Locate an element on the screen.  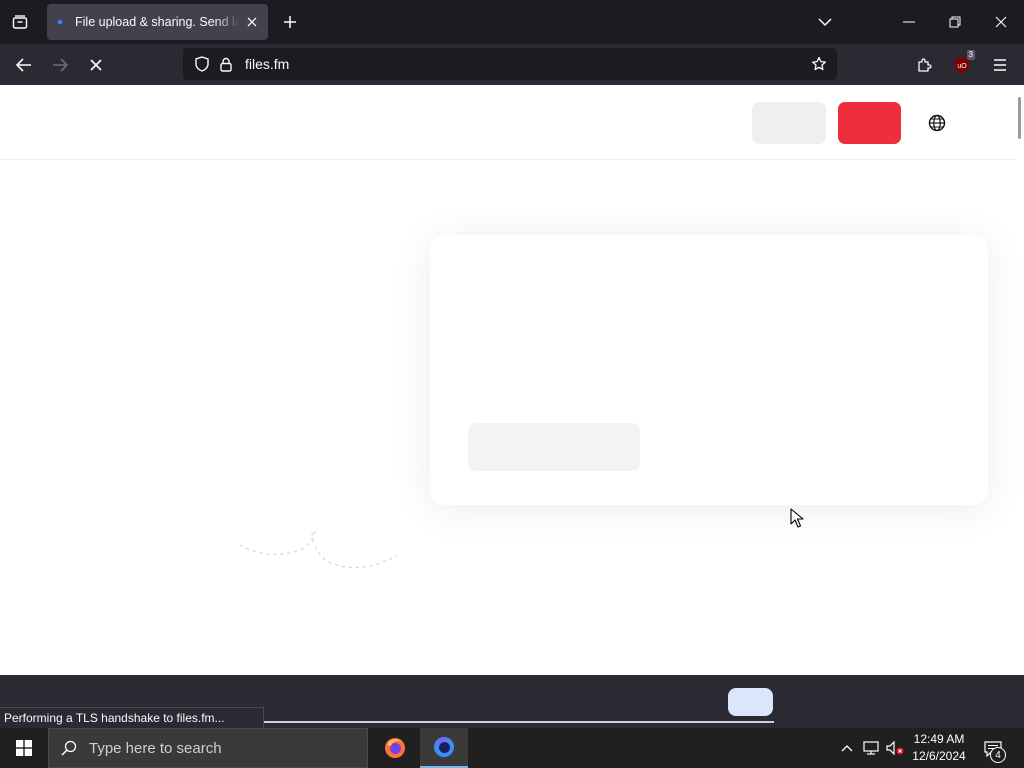
ublock-icon: uO 3 is located at coordinates (962, 65).